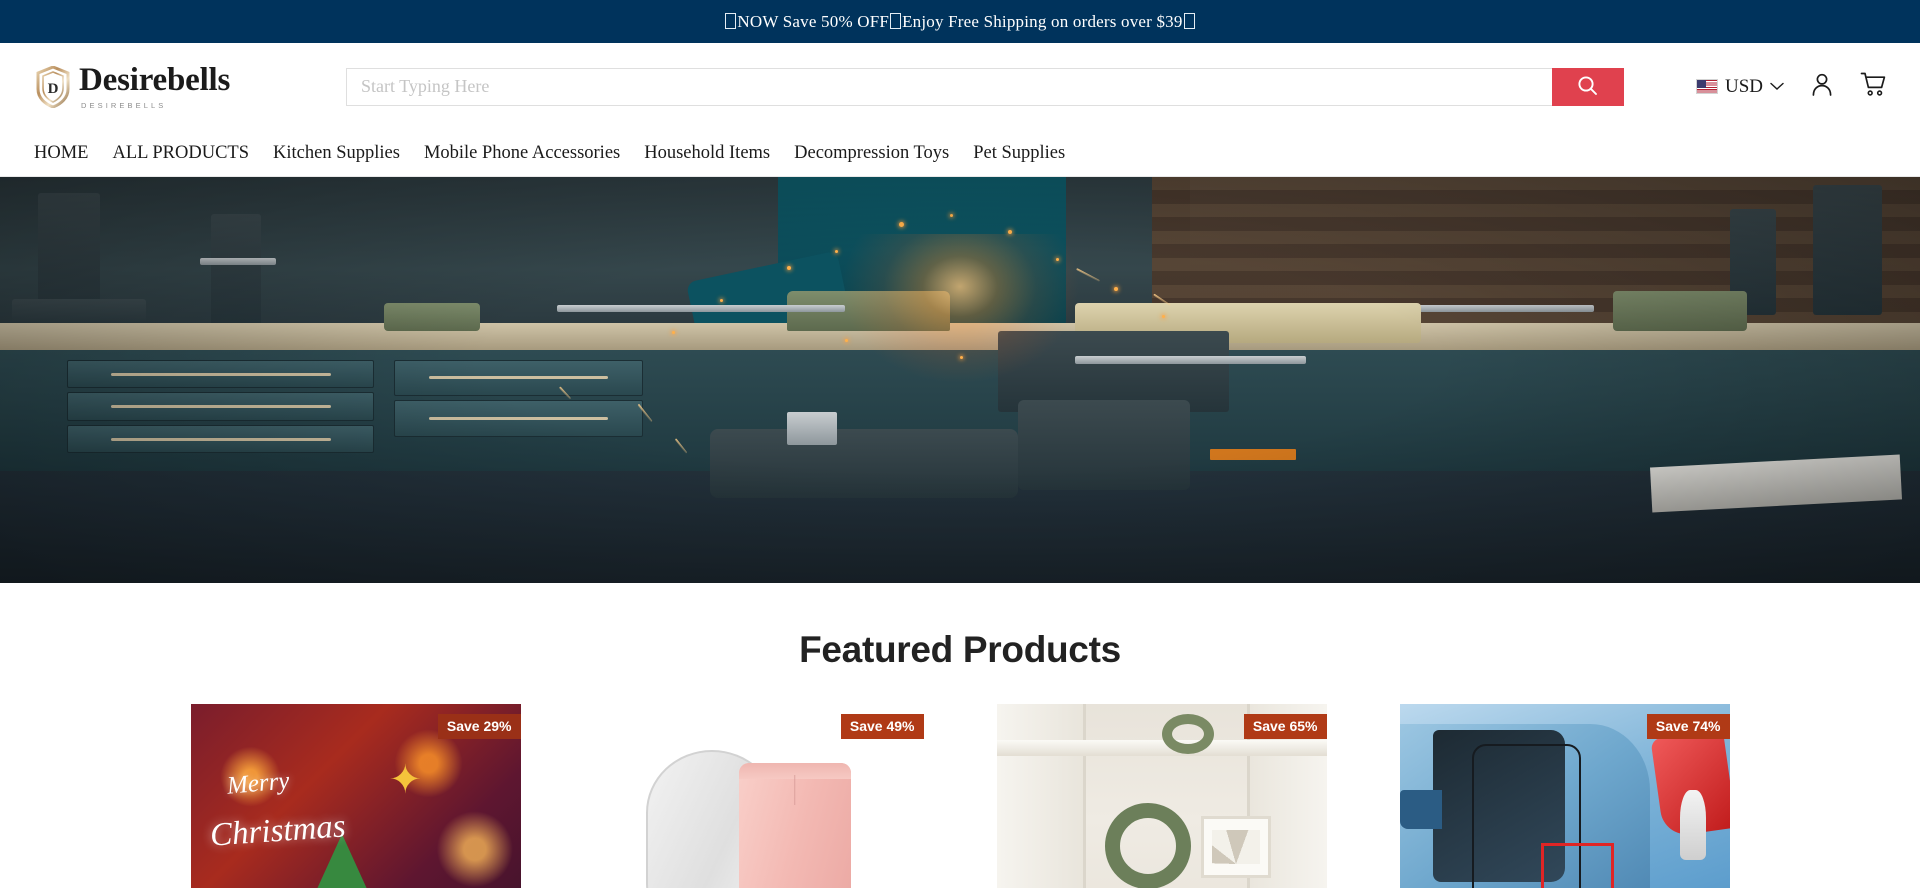 This screenshot has height=888, width=1920. What do you see at coordinates (1688, 726) in the screenshot?
I see `status-badge: Save 74%` at bounding box center [1688, 726].